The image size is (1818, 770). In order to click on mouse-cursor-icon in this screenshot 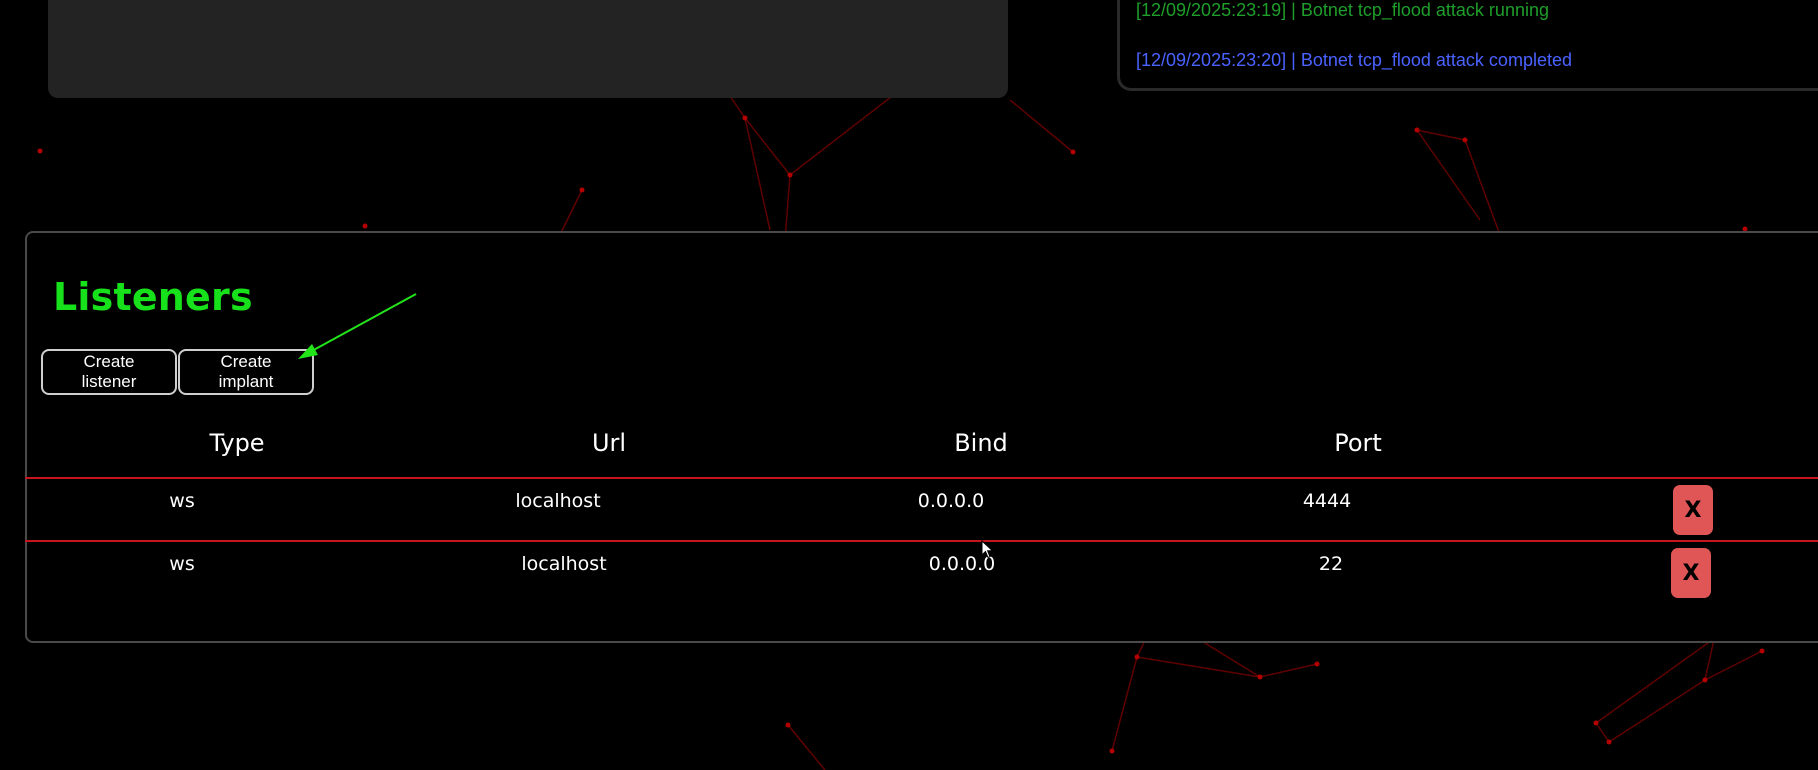, I will do `click(987, 549)`.